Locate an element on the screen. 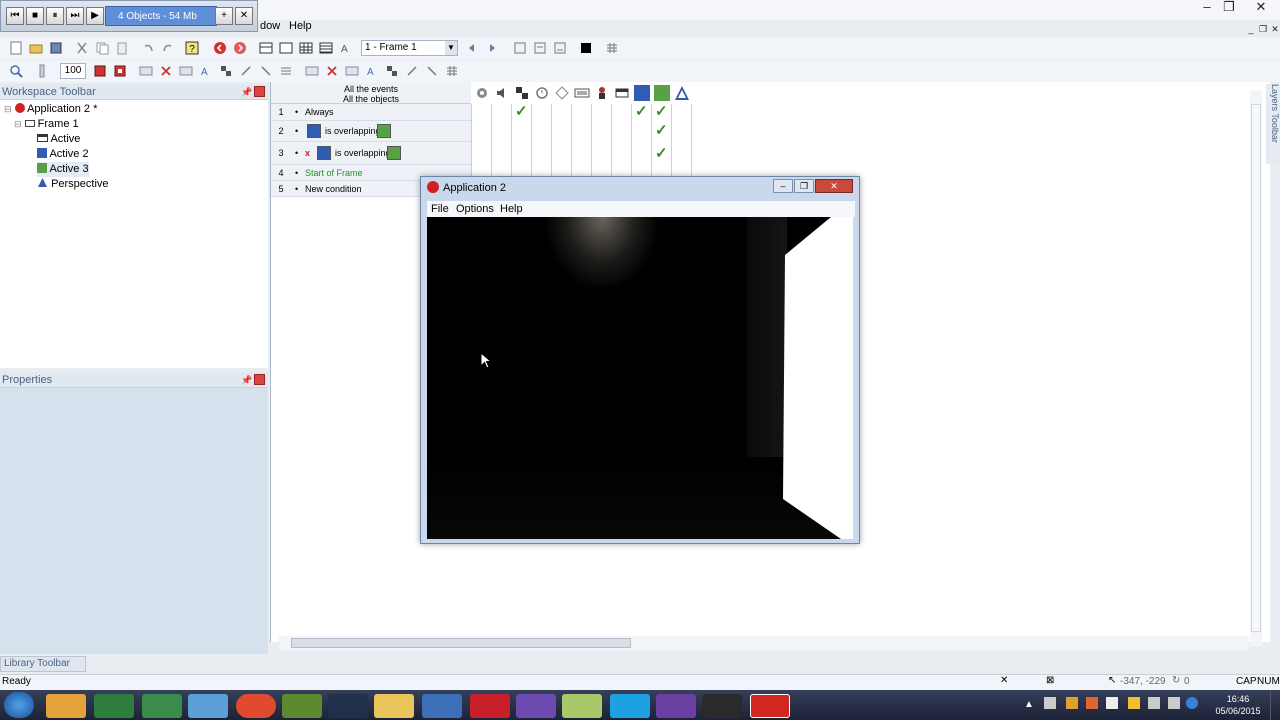 Image resolution: width=1280 pixels, height=720 pixels. active-2-column-icon is located at coordinates (642, 93).